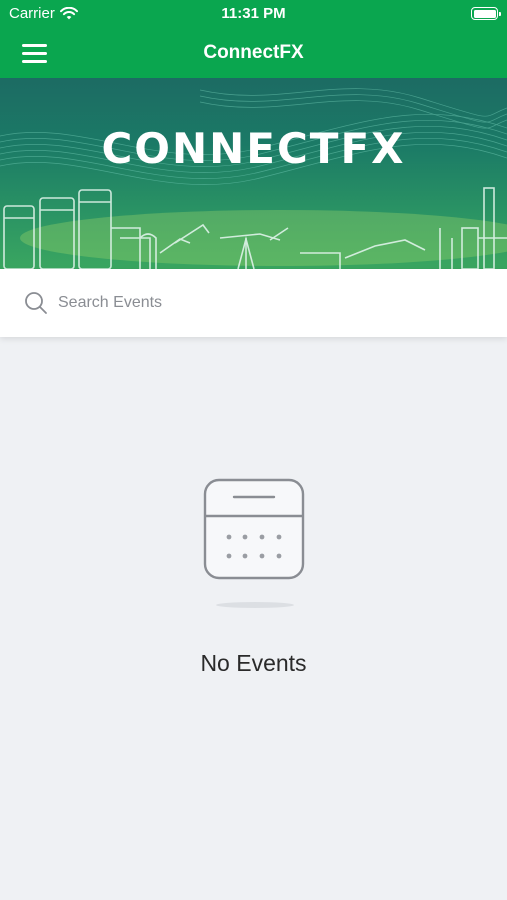  I want to click on search-bar, so click(253, 303).